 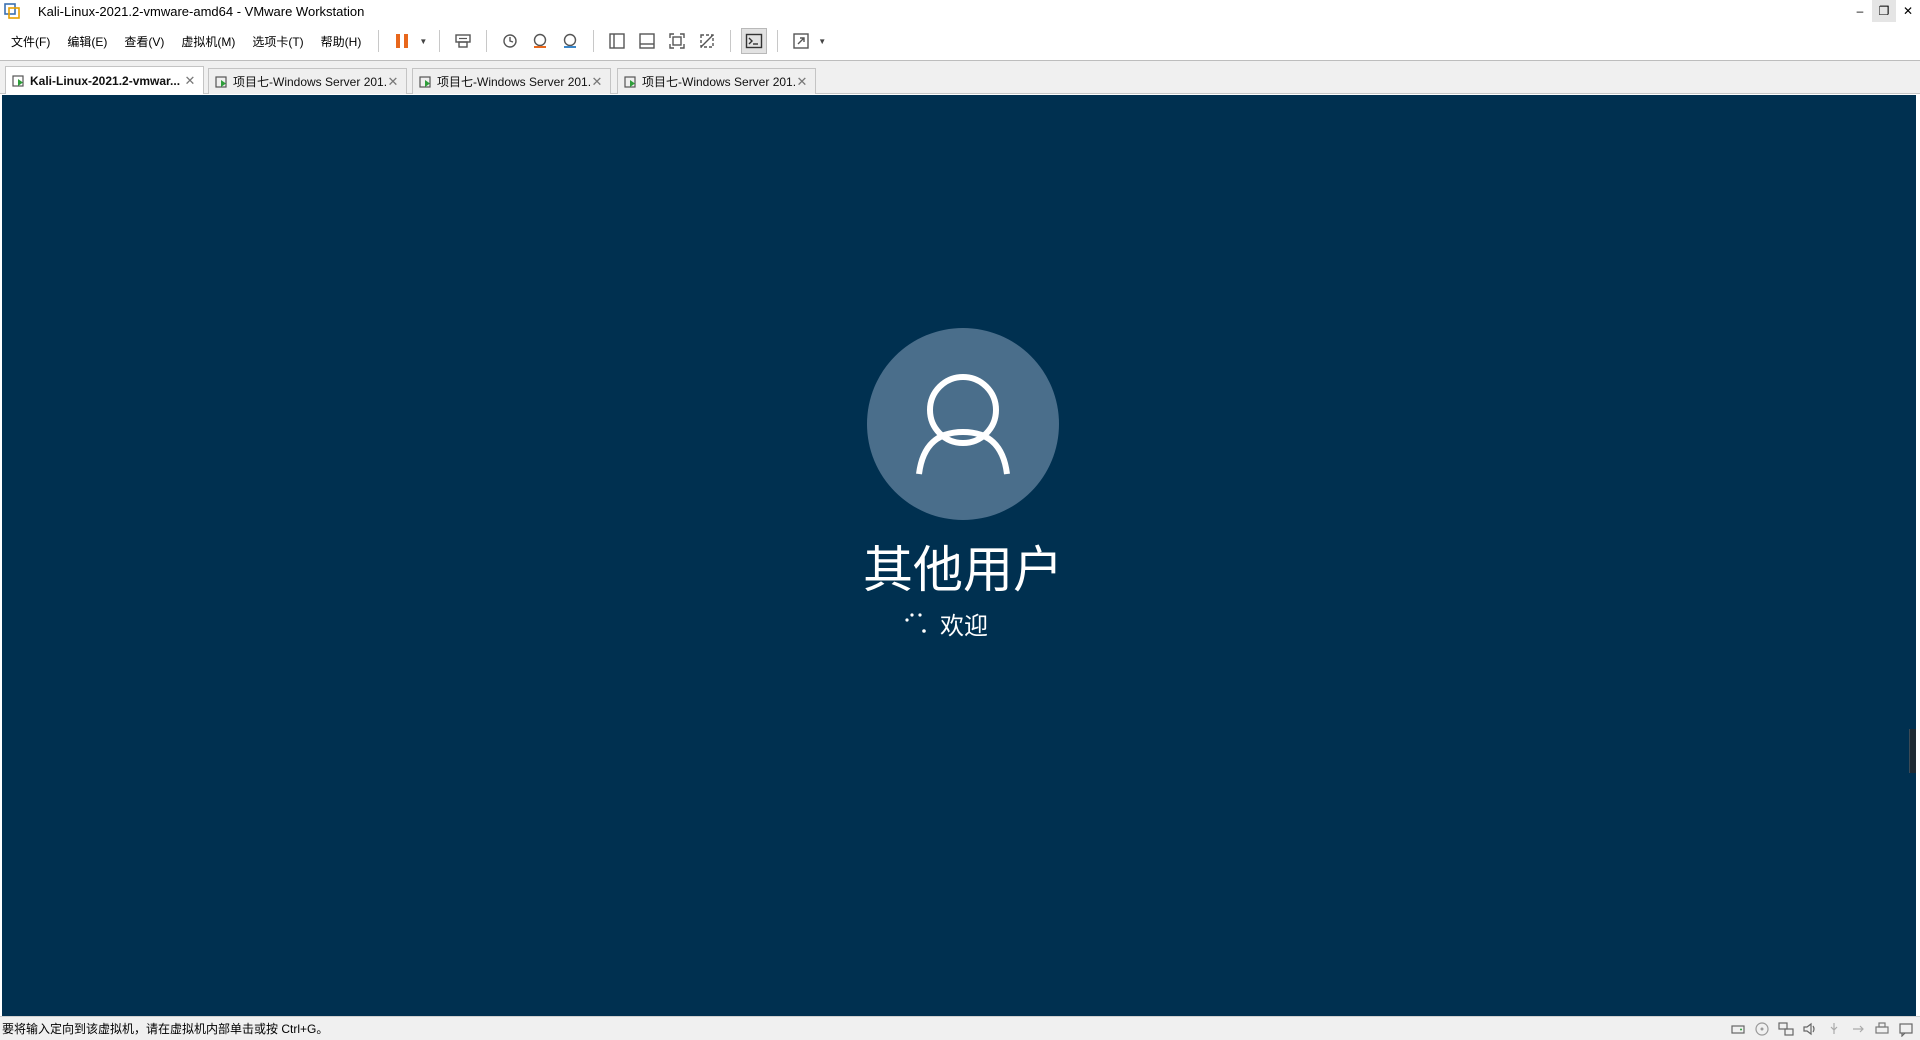 I want to click on usb-device-icon, so click(x=1858, y=1029).